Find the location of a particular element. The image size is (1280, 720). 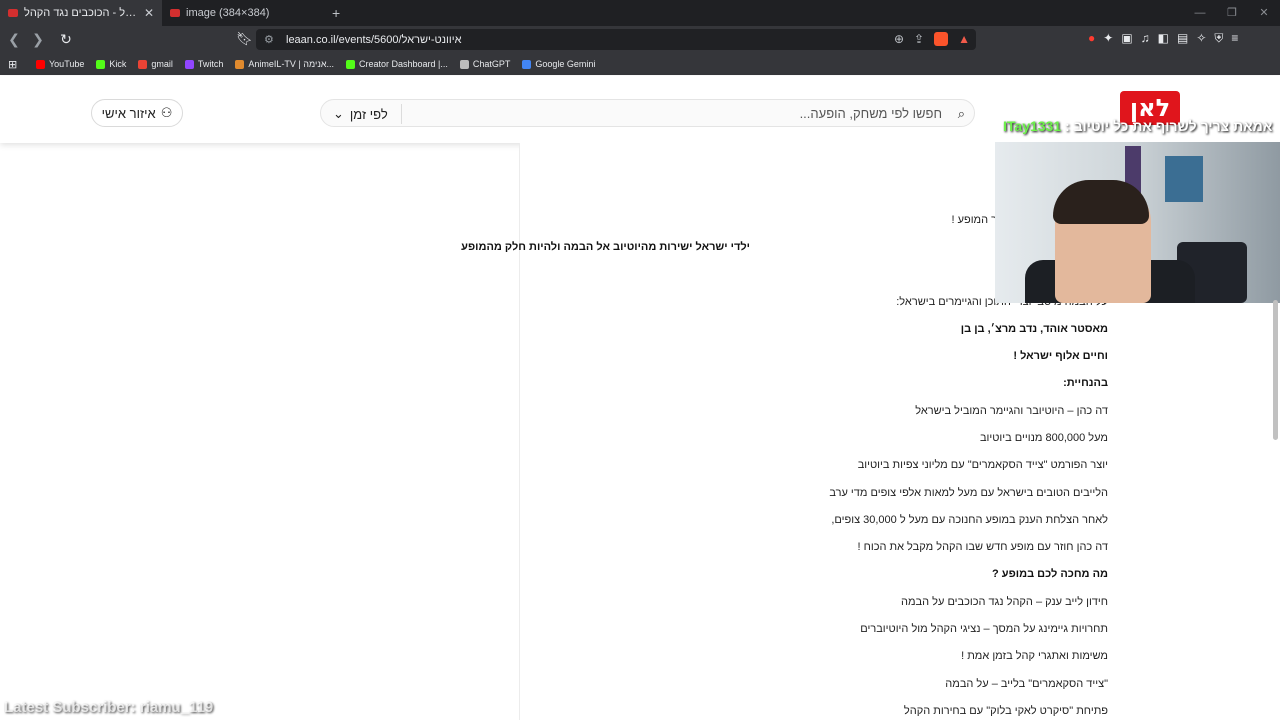

user-icon: ⚇ is located at coordinates (166, 112).